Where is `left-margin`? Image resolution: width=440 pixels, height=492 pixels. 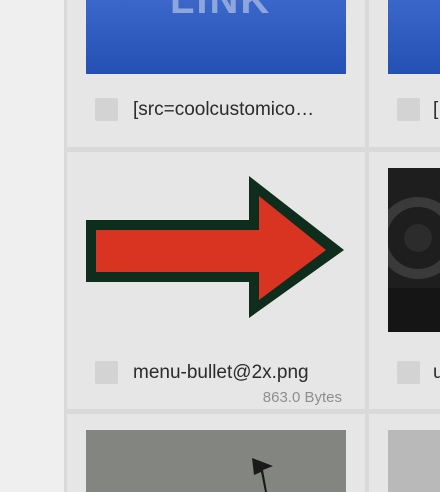 left-margin is located at coordinates (32, 246).